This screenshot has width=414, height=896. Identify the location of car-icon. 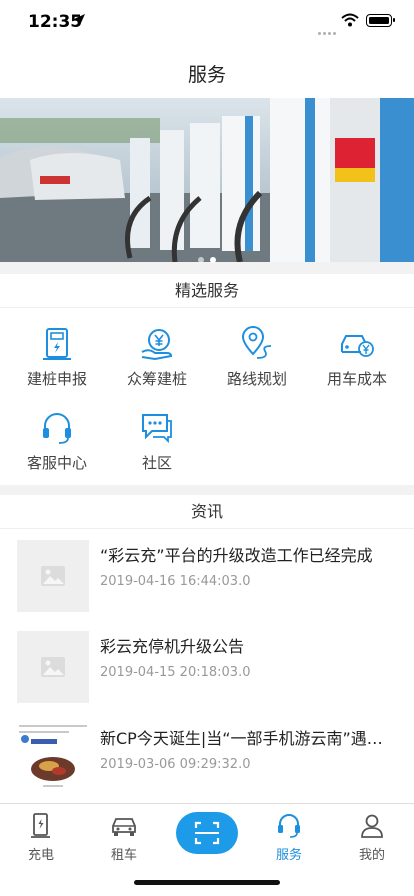
(124, 827).